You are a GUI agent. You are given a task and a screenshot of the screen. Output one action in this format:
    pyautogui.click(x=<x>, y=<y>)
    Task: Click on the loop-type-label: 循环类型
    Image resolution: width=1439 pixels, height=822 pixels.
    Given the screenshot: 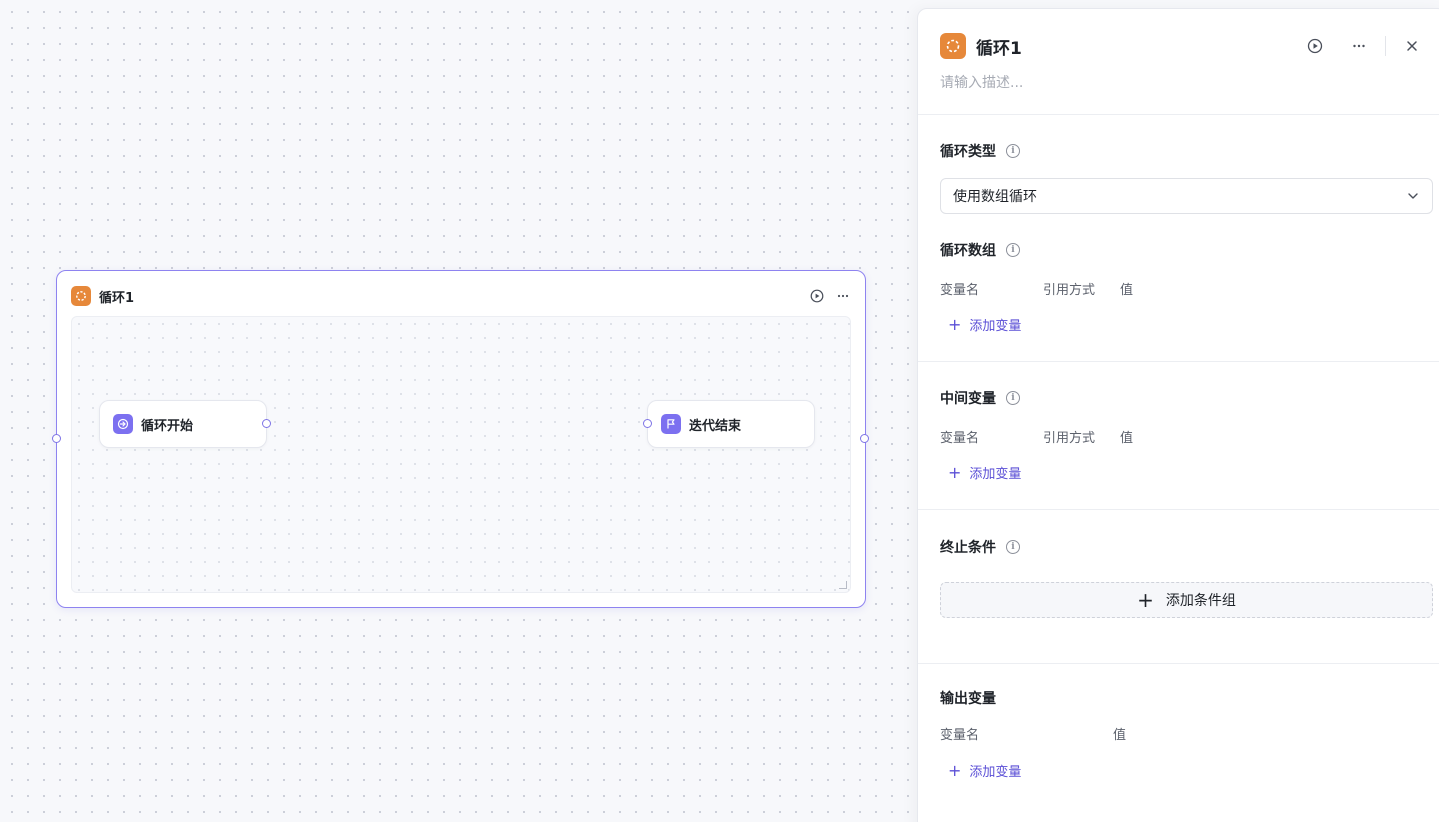 What is the action you would take?
    pyautogui.click(x=968, y=152)
    